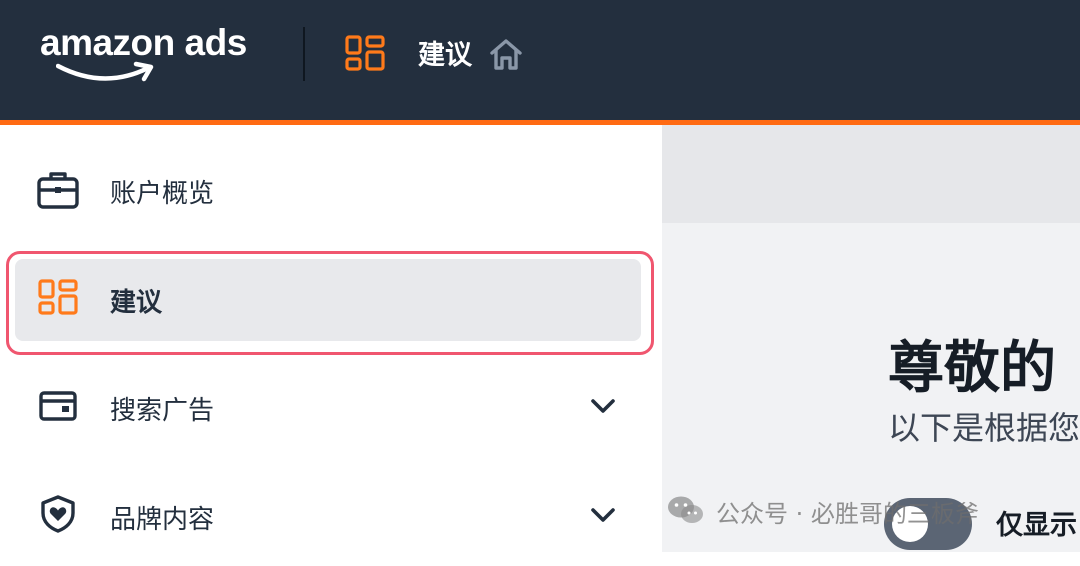 The height and width of the screenshot is (566, 1080). What do you see at coordinates (847, 514) in the screenshot?
I see `watermark-text: 公众号 · 必胜哥的三板斧` at bounding box center [847, 514].